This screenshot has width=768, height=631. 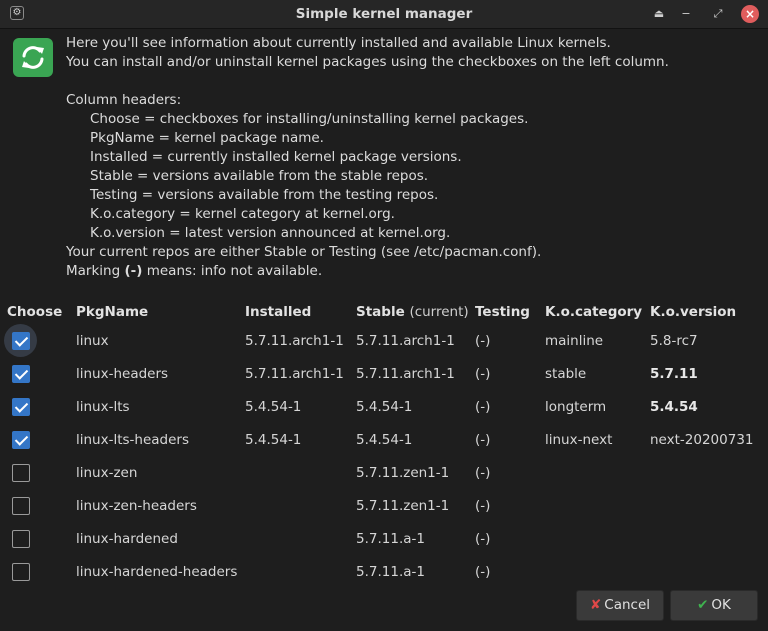 I want to click on cell-pkgname: linux-hardened-headers, so click(x=157, y=572).